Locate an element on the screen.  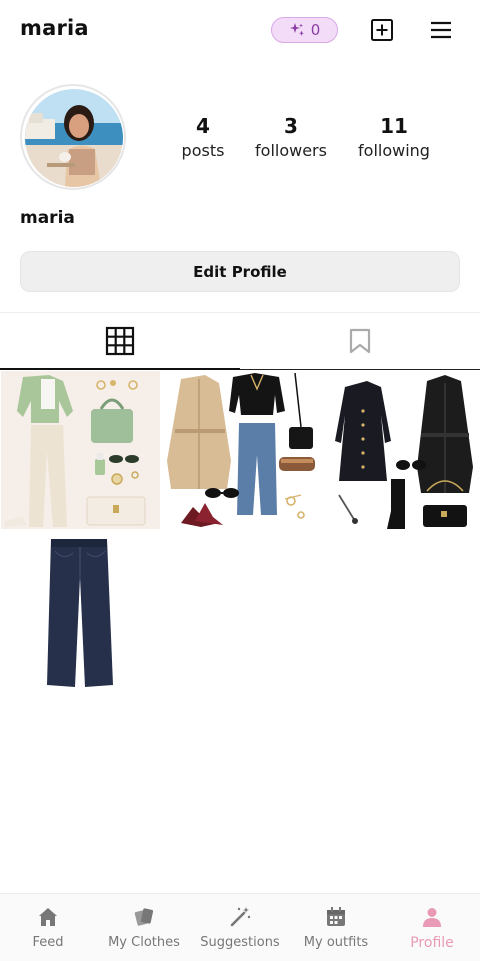
posts-count: 4 is located at coordinates (203, 126).